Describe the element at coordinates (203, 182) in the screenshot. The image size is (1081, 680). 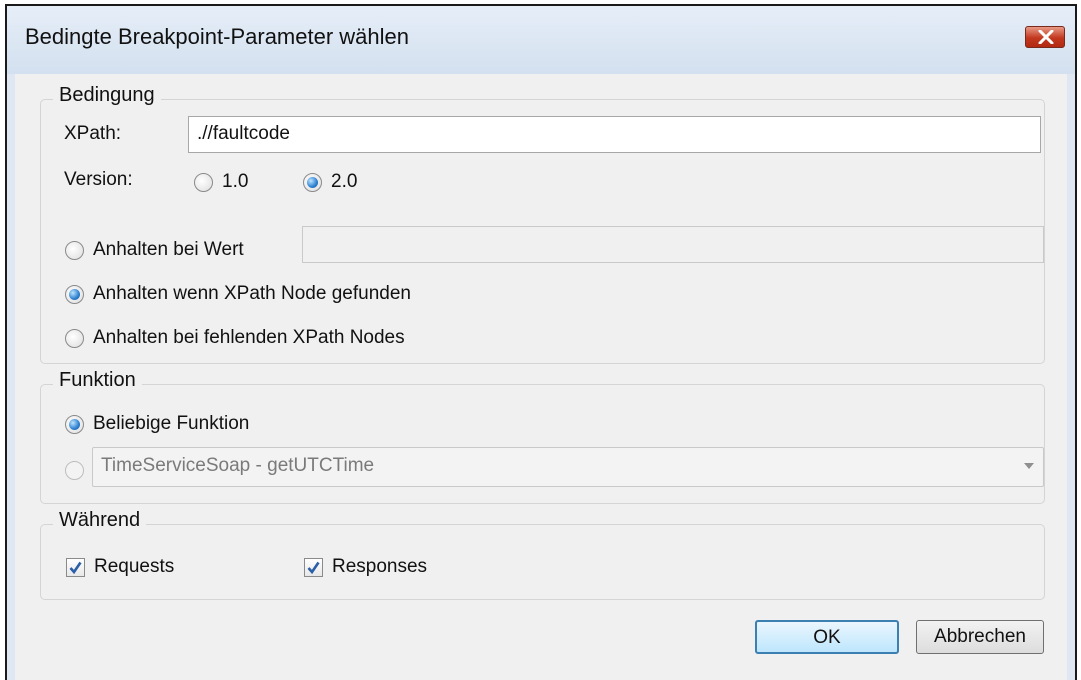
I see `version-1-0-radio` at that location.